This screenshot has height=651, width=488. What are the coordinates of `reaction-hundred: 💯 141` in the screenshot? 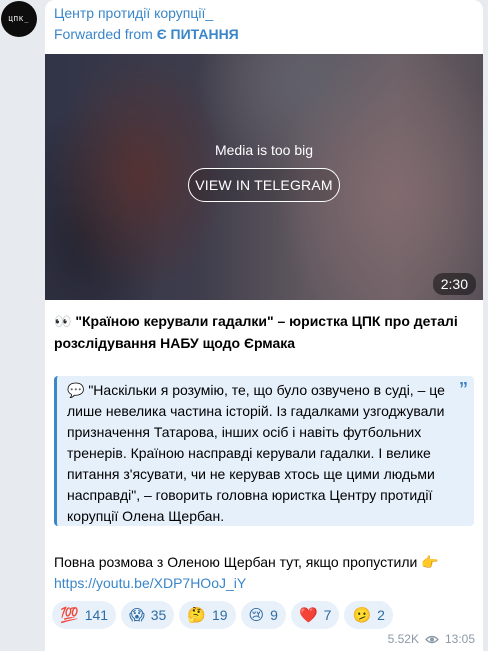 It's located at (84, 615).